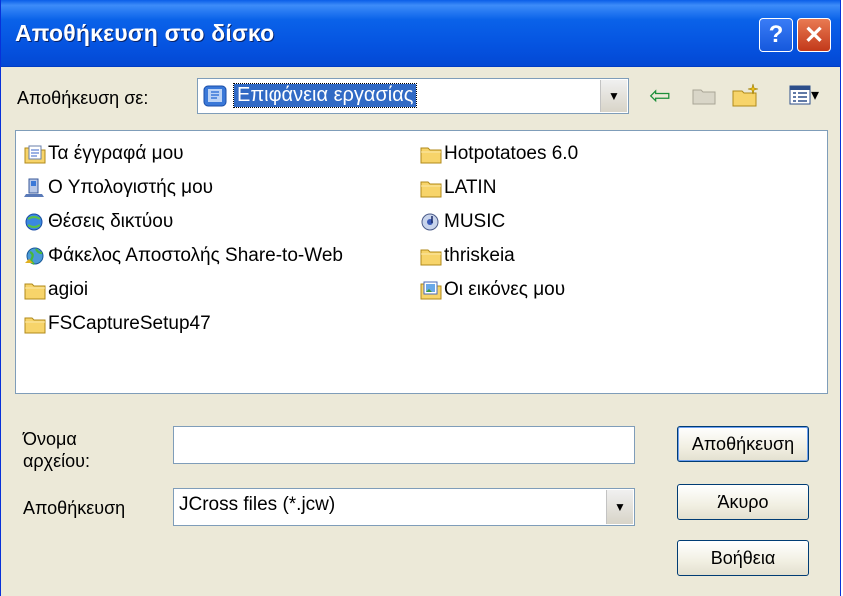 This screenshot has width=843, height=596. I want to click on filename-label-line1: Όνομα, so click(50, 439).